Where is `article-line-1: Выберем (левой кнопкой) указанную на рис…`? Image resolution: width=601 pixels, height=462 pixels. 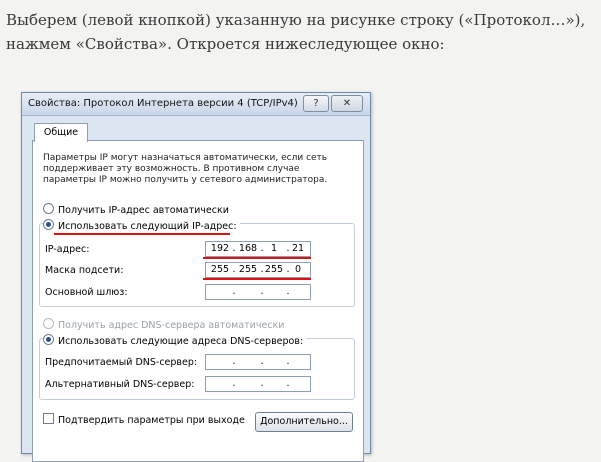
article-line-1: Выберем (левой кнопкой) указанную на рис… is located at coordinates (296, 20).